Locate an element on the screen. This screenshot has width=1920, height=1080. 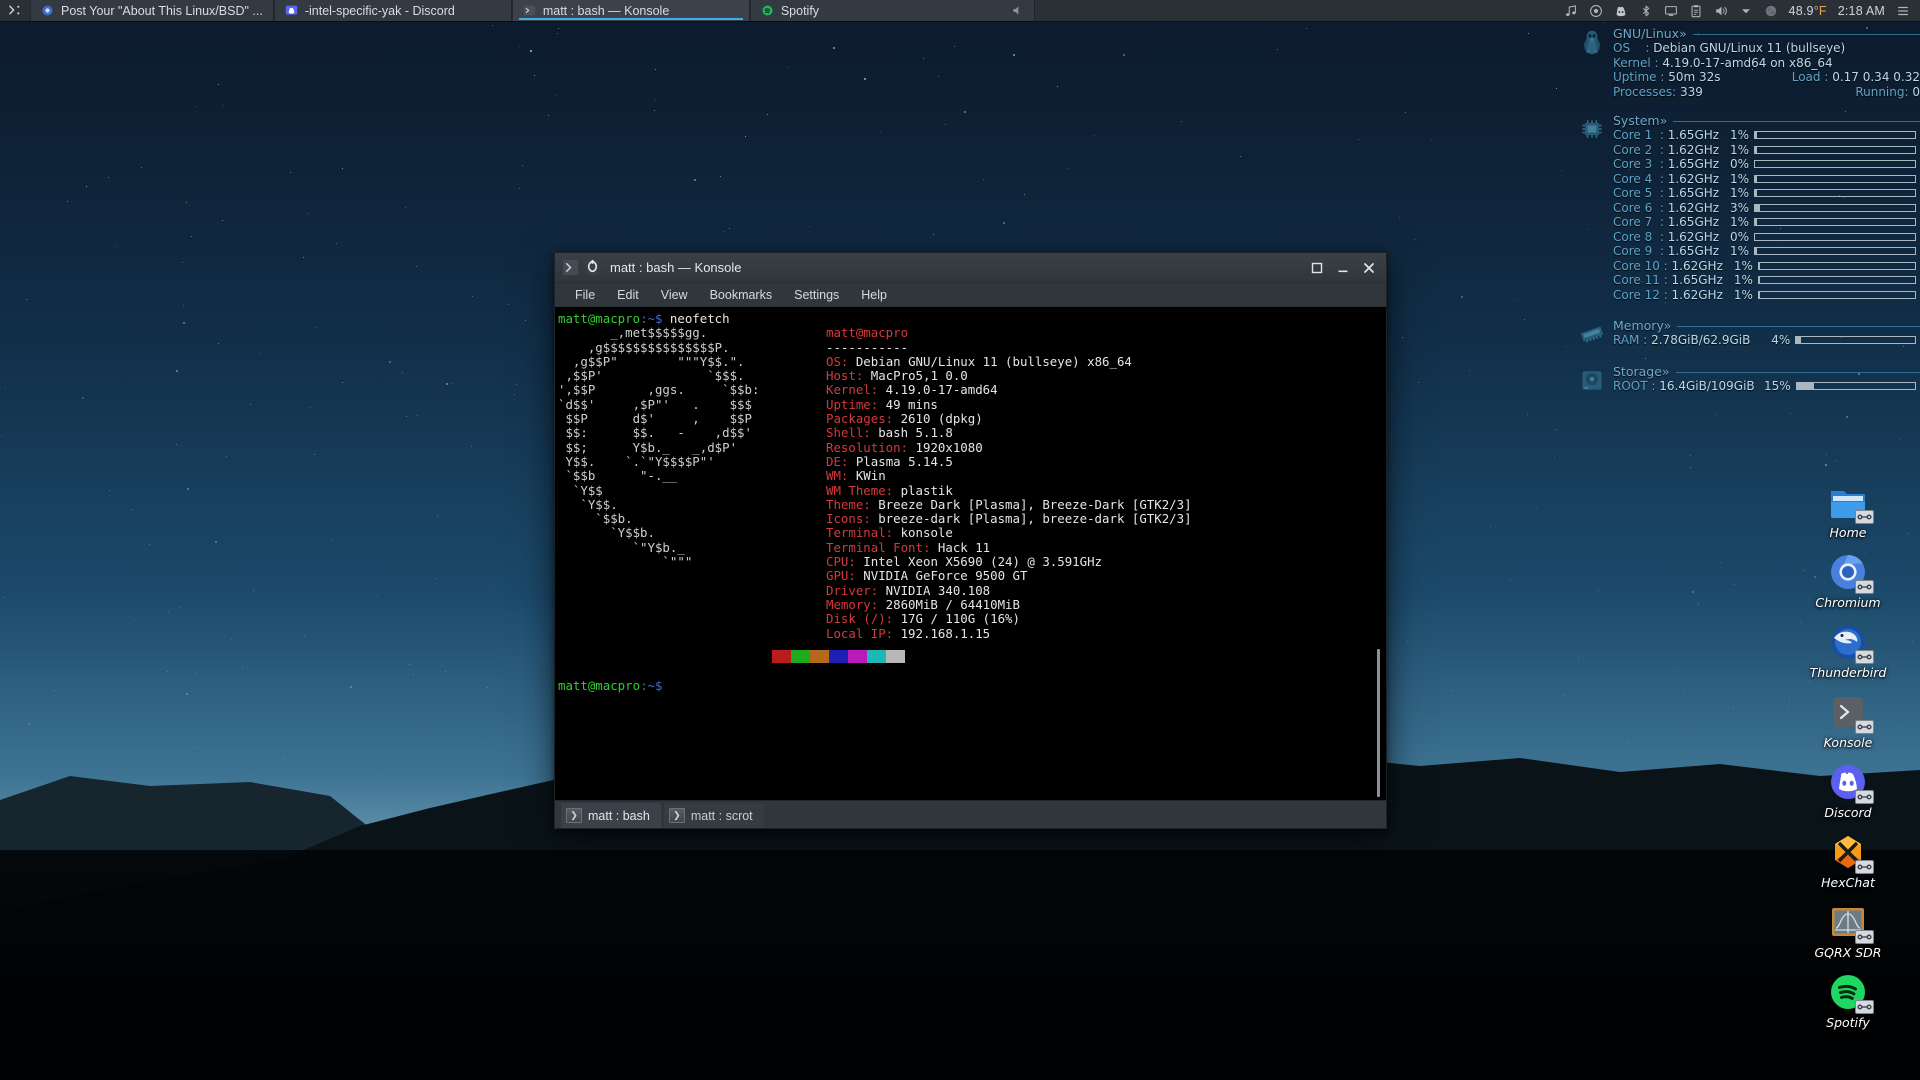
minimize-button is located at coordinates (1343, 268).